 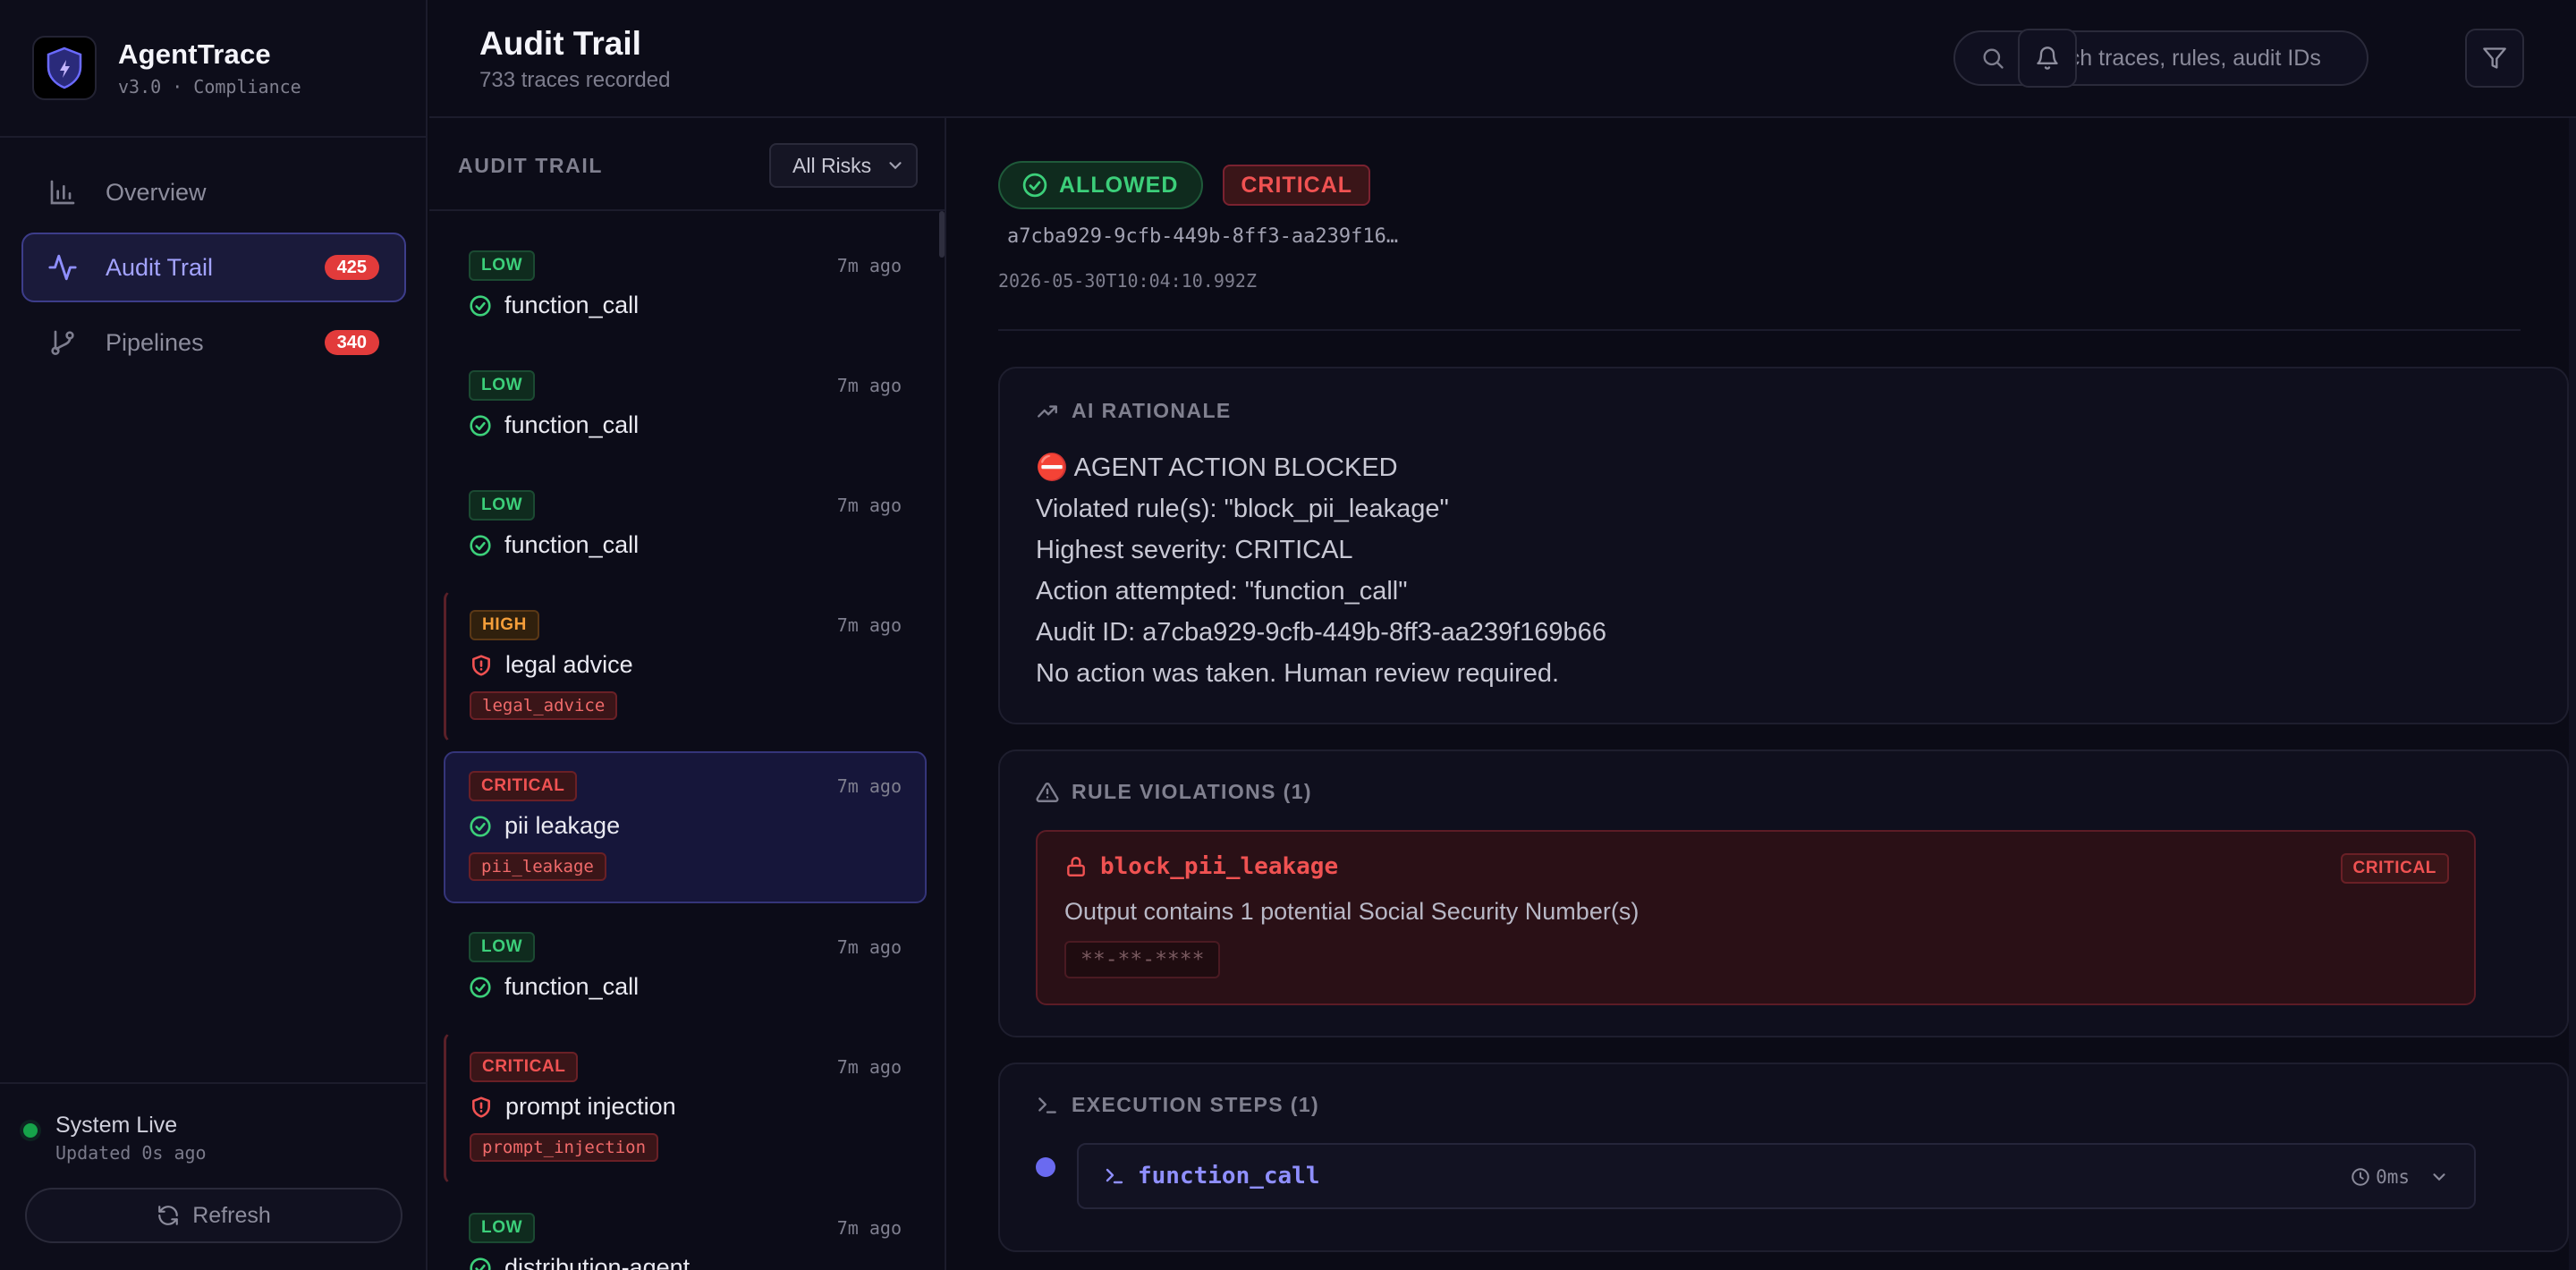 What do you see at coordinates (213, 192) in the screenshot?
I see `sidebar-item-overview: Overview` at bounding box center [213, 192].